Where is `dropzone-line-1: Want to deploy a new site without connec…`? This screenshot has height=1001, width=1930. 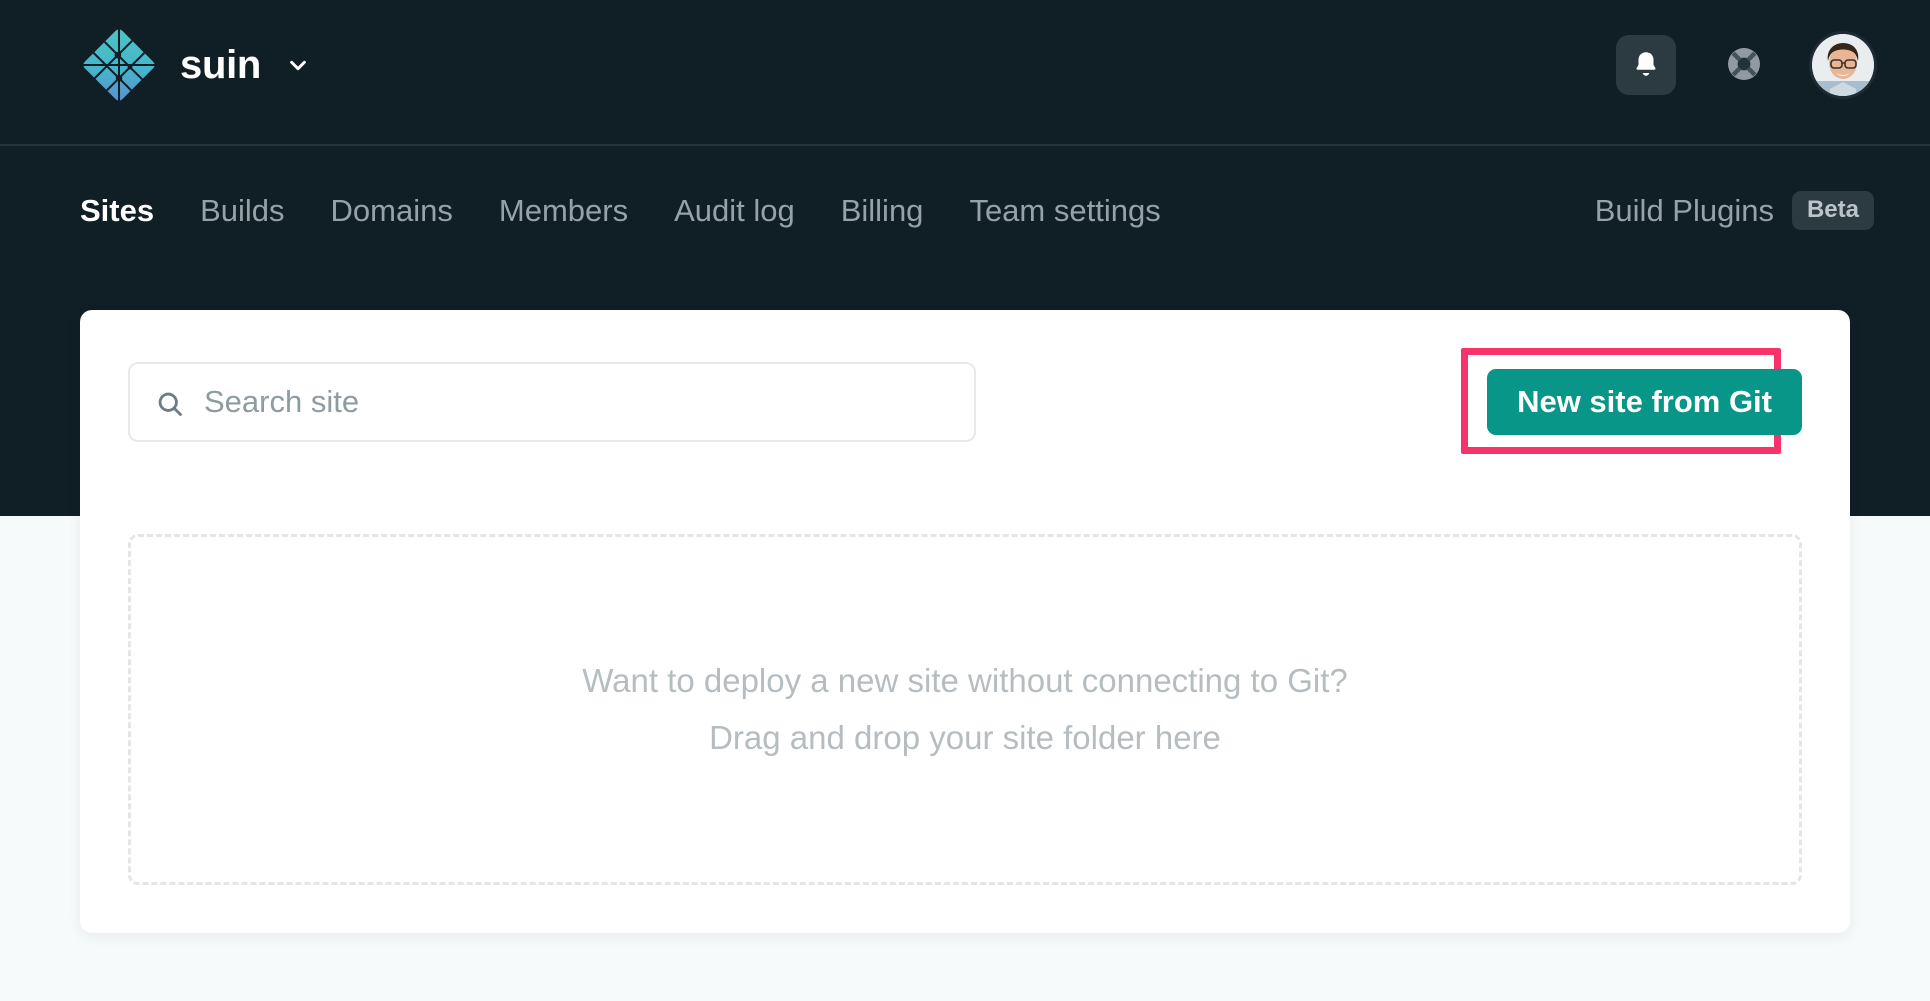
dropzone-line-1: Want to deploy a new site without connec… is located at coordinates (965, 680).